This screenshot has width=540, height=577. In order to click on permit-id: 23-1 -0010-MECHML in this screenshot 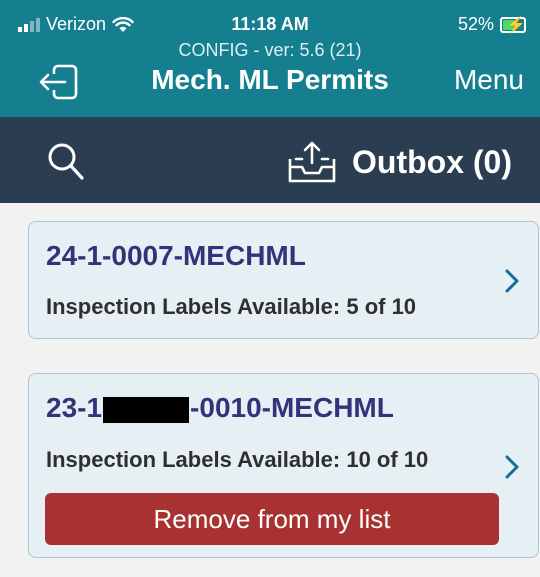, I will do `click(220, 408)`.